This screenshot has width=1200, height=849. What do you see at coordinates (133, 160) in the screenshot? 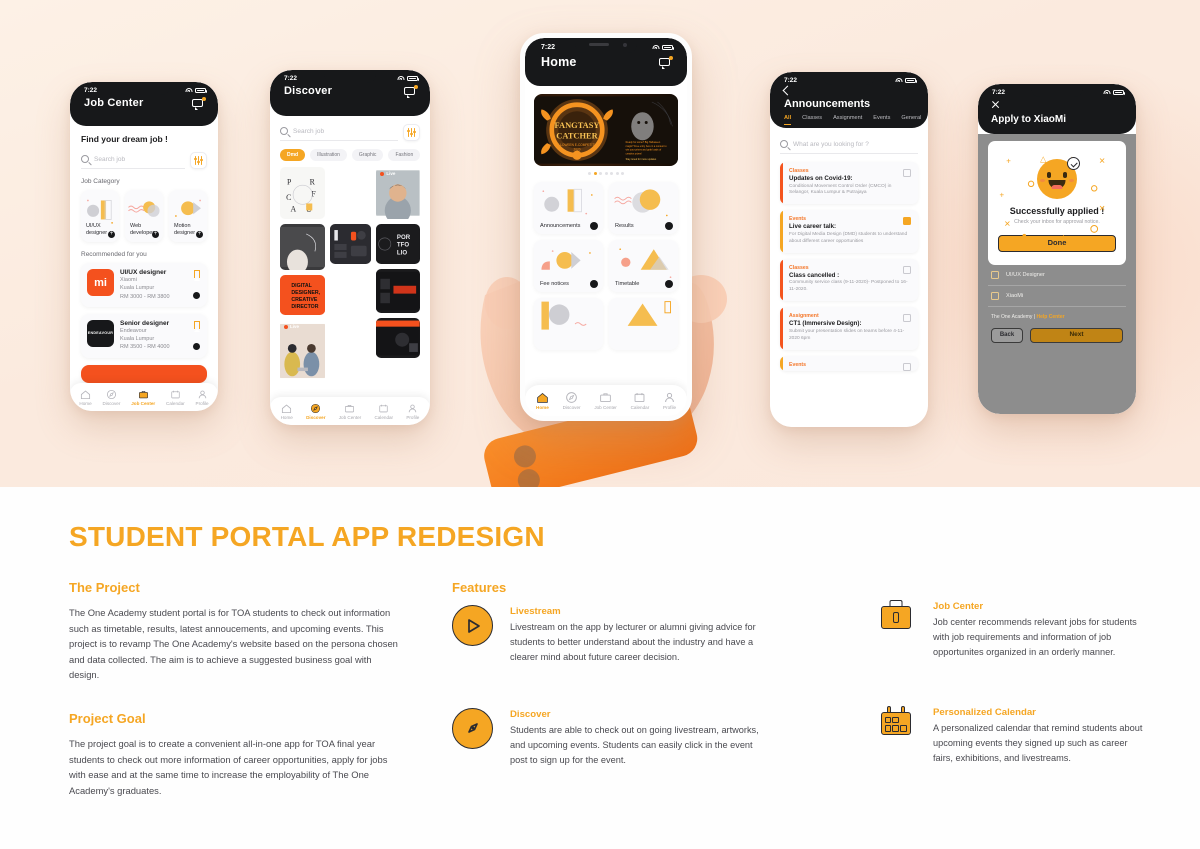
I see `search-input: Search job` at bounding box center [133, 160].